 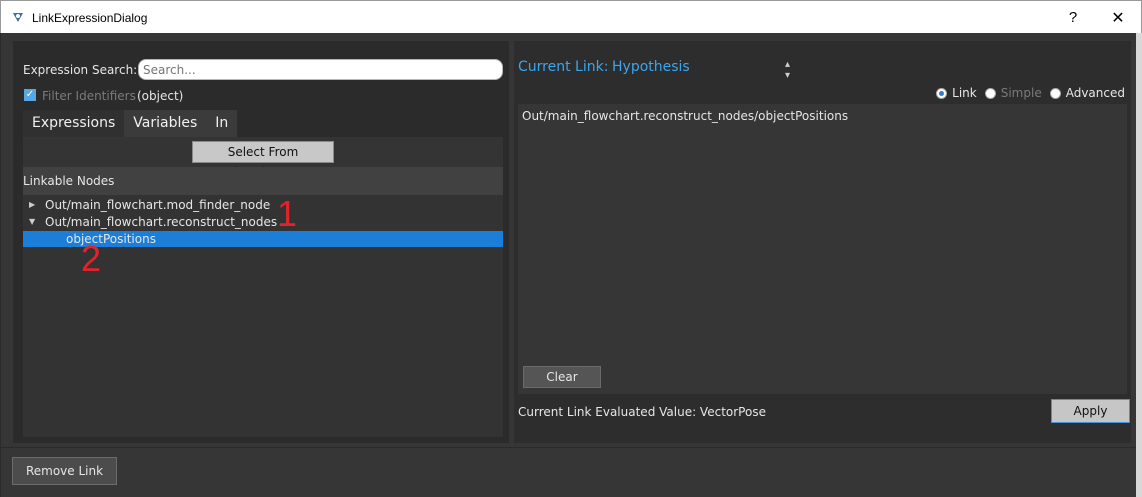 What do you see at coordinates (1118, 17) in the screenshot?
I see `close-button: ✕` at bounding box center [1118, 17].